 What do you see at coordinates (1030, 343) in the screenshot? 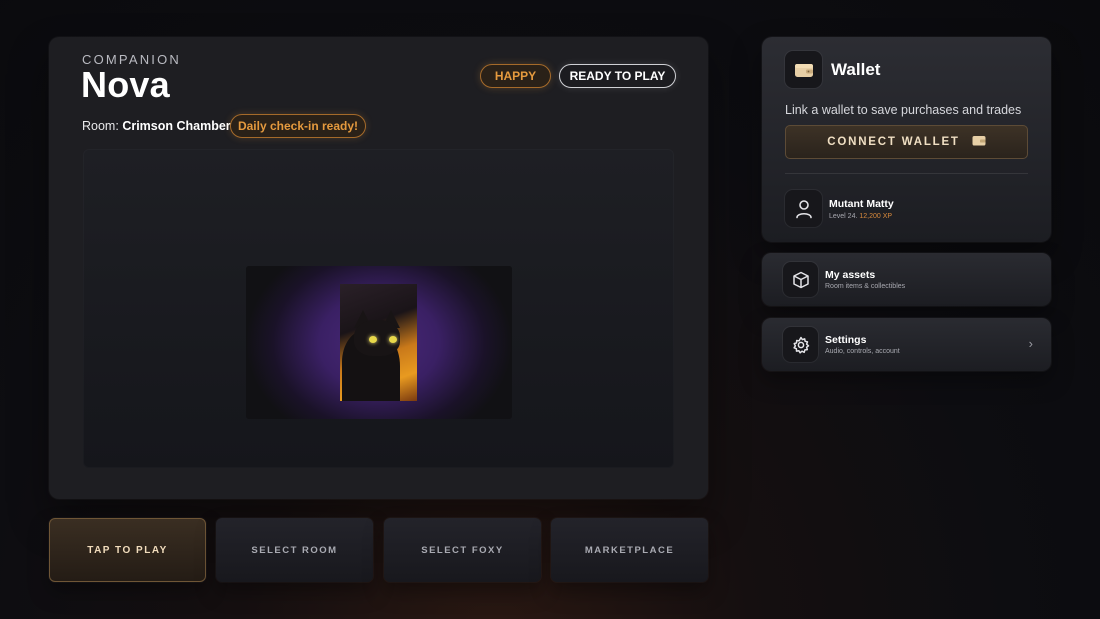
I see `chevron-right-icon: ›` at bounding box center [1030, 343].